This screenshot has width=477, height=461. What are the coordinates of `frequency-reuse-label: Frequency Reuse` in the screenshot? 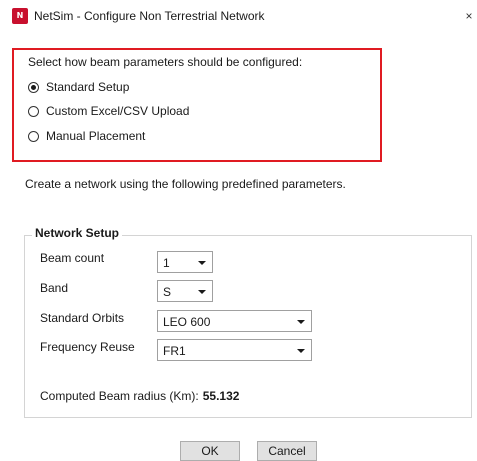 It's located at (87, 347).